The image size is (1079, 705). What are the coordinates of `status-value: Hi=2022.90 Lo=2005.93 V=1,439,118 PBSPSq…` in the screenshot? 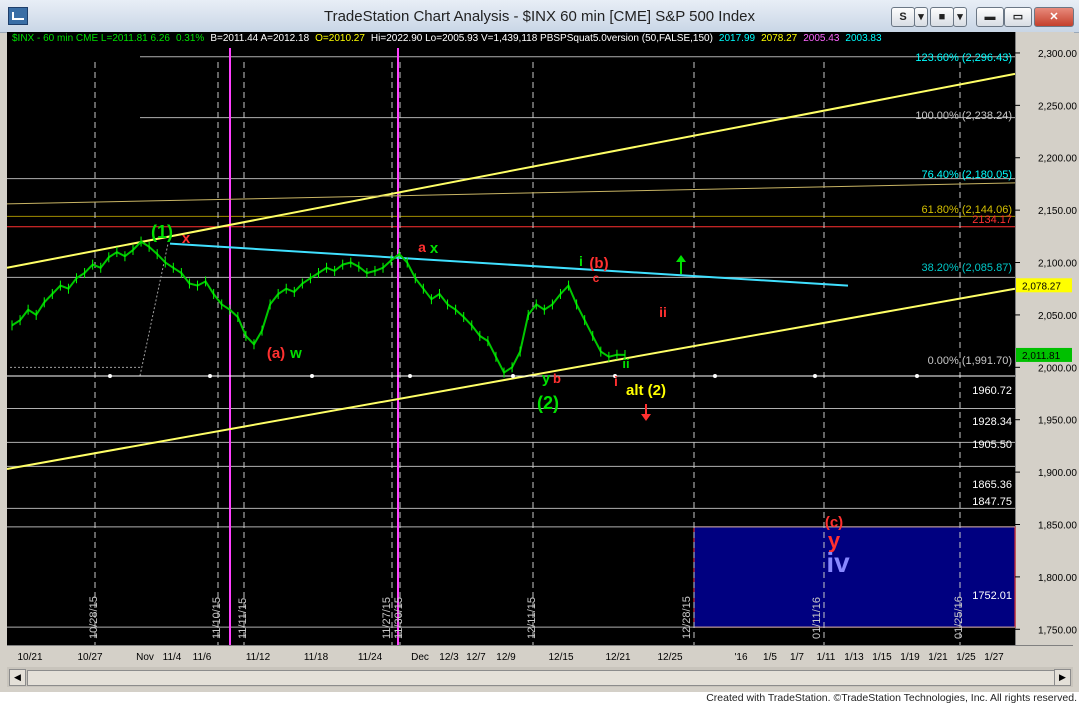 It's located at (541, 38).